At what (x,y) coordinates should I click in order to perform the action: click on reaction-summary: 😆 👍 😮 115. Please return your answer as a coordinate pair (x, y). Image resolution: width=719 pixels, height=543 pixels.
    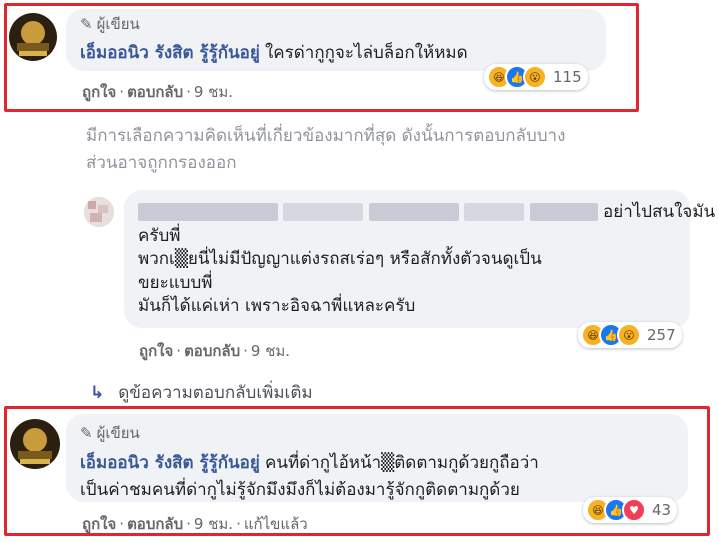
    Looking at the image, I should click on (536, 77).